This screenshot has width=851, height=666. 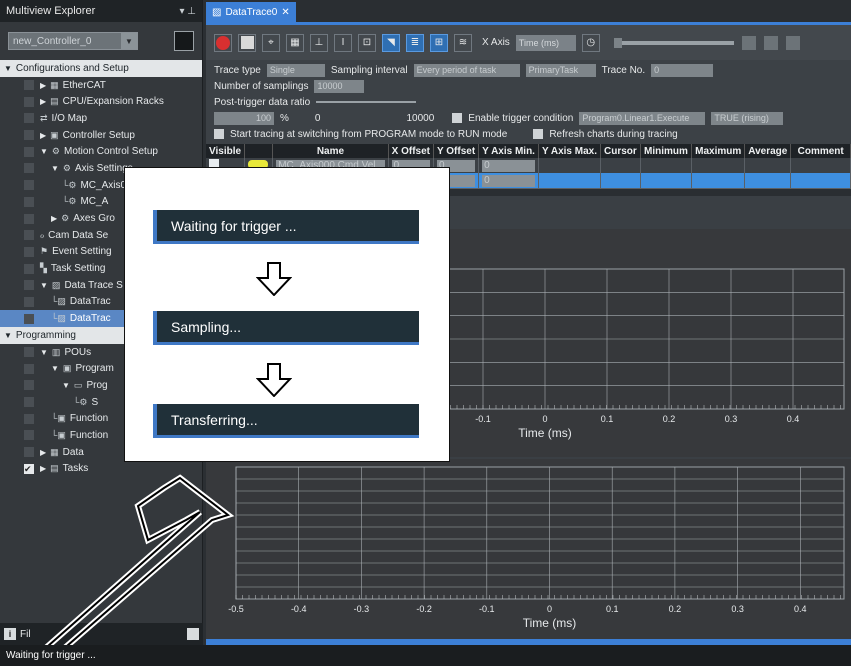 I want to click on nav-pause-button, so click(x=792, y=42).